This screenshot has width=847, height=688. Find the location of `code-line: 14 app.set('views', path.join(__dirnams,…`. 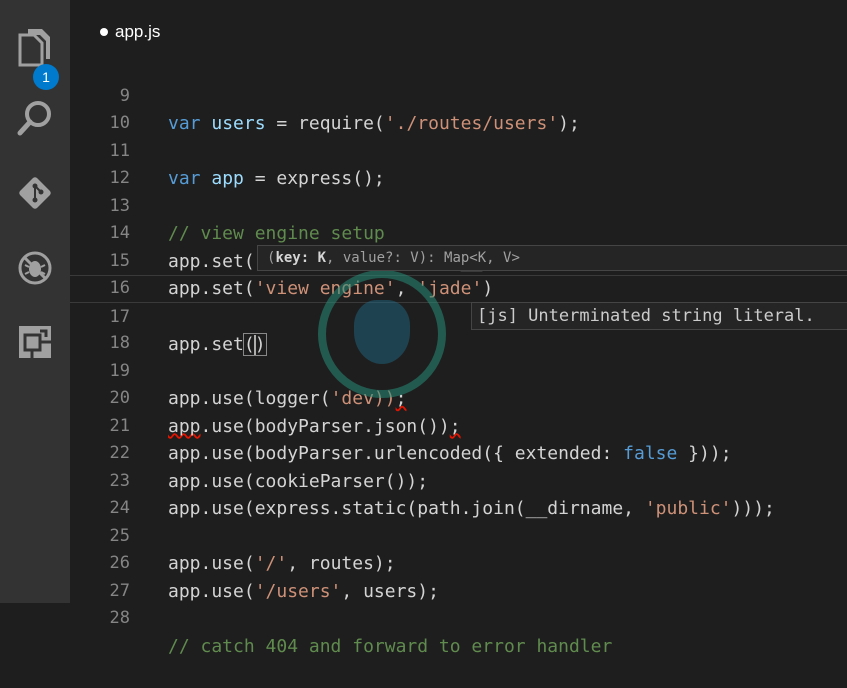

code-line: 14 app.set('views', path.join(__dirnams,… is located at coordinates (458, 232).